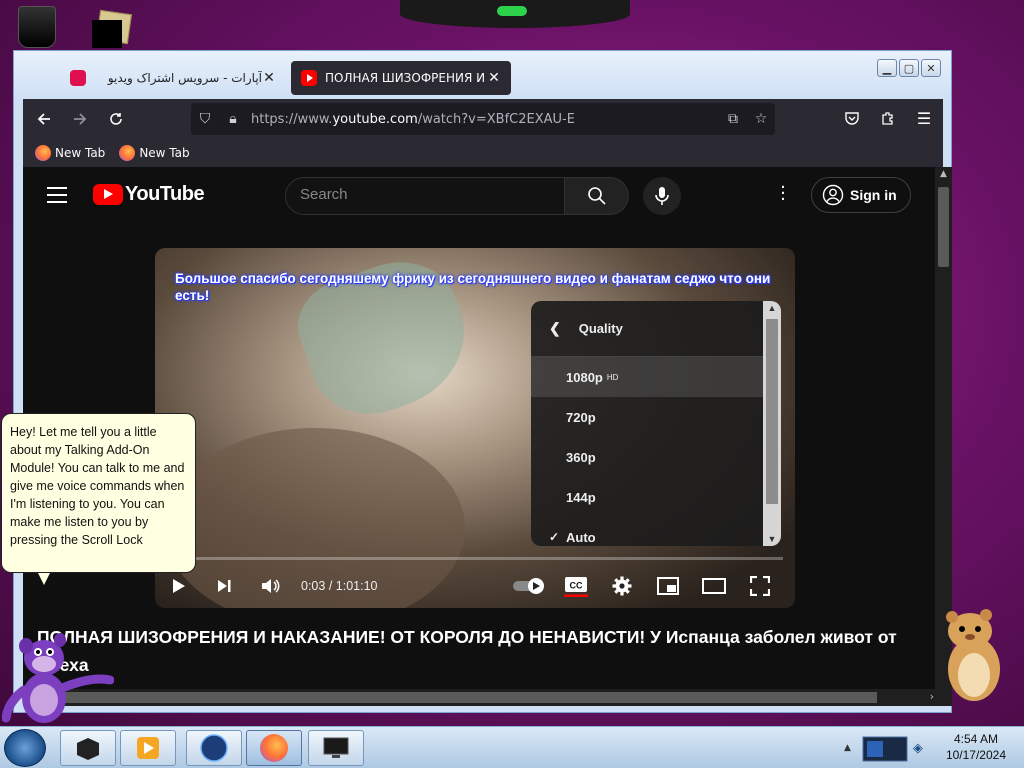  I want to click on quality-menu: ❮ Quality 1080p HD 720p 360p 144p ✓ Auto ▲ ▼, so click(656, 423).